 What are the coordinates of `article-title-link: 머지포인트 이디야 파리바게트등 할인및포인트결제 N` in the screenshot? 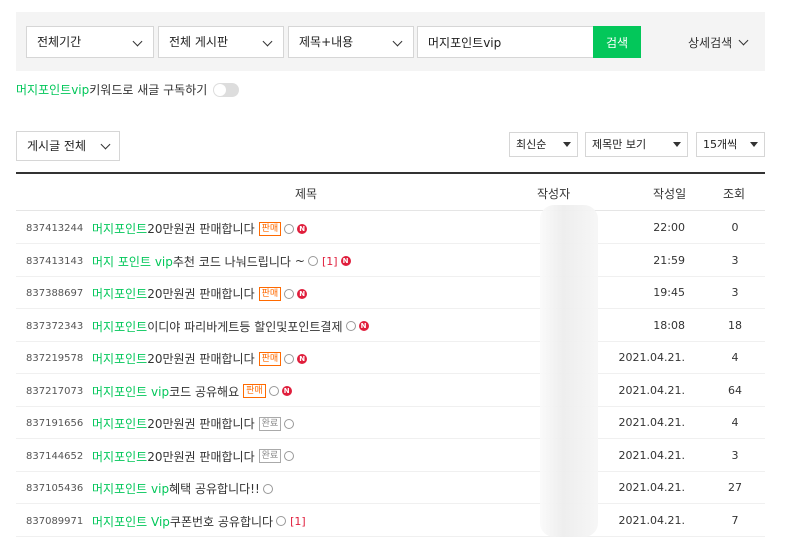 It's located at (230, 326).